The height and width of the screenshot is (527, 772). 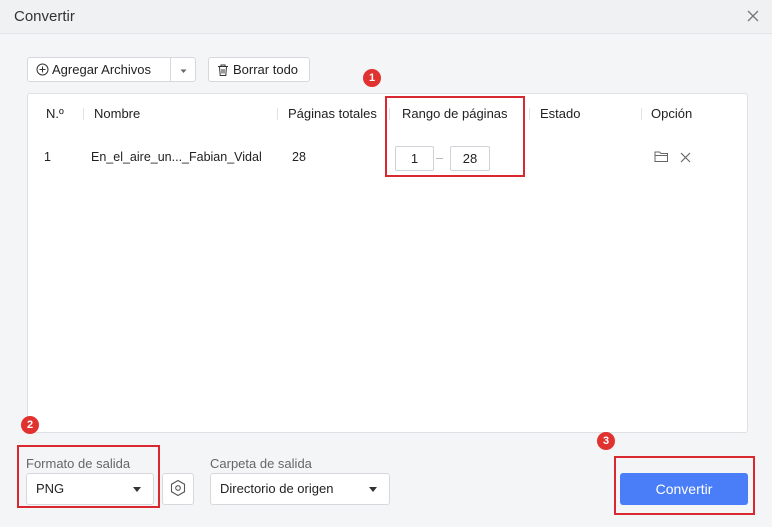 I want to click on highlight-output-format, so click(x=88, y=476).